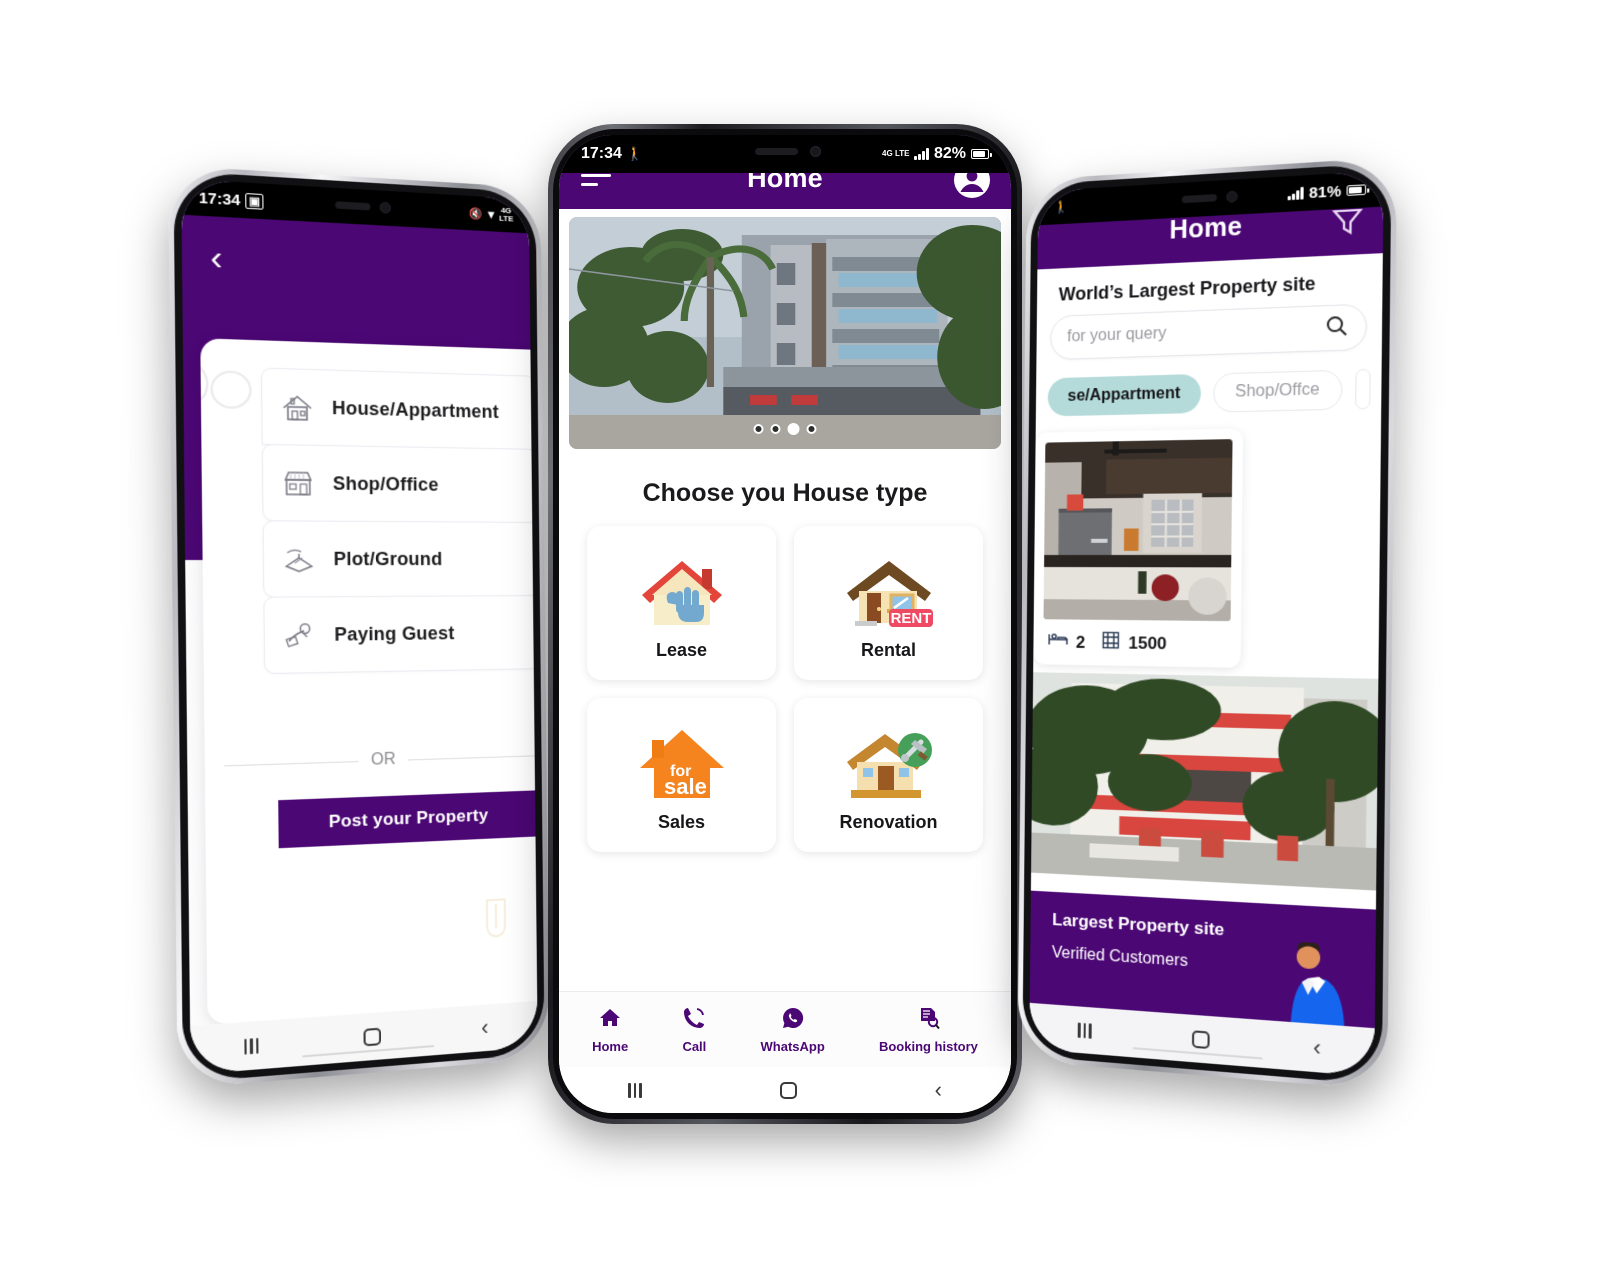 The height and width of the screenshot is (1280, 1600). What do you see at coordinates (681, 649) in the screenshot?
I see `house-type-label: Lease` at bounding box center [681, 649].